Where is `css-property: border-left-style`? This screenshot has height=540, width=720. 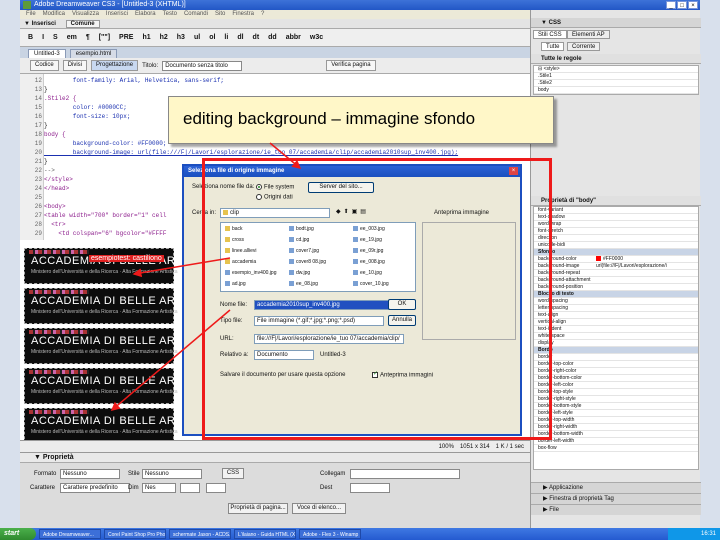
css-property: border-left-style is located at coordinates (616, 413).